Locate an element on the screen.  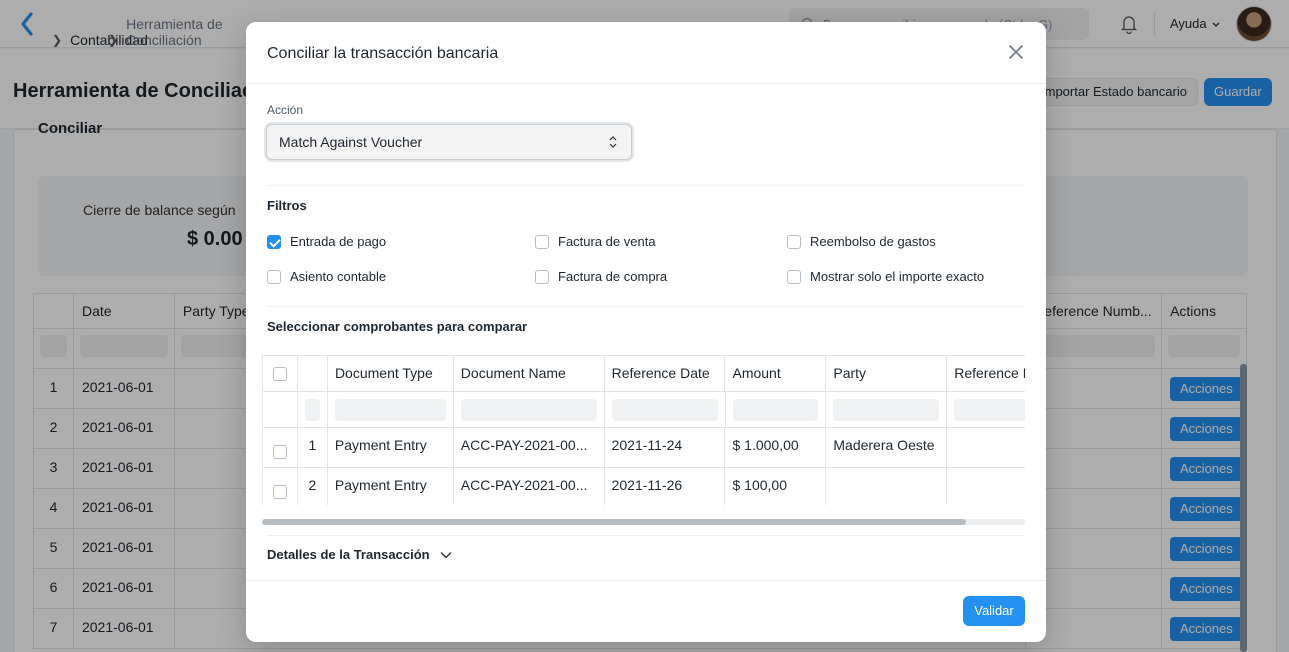
row-index: 1 is located at coordinates (313, 447).